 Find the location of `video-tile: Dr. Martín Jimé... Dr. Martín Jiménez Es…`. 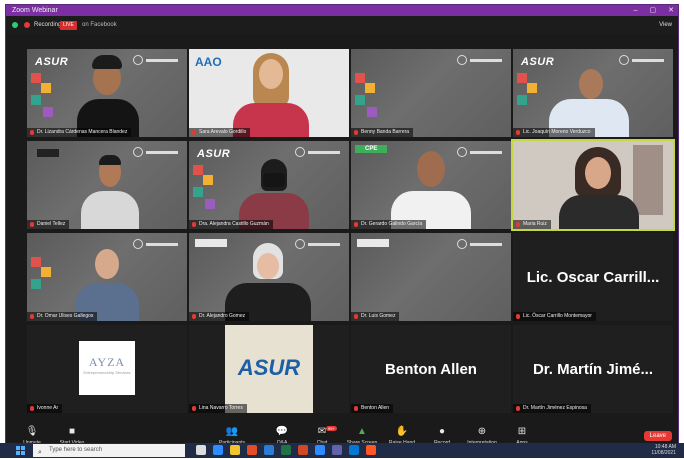

video-tile: Dr. Martín Jimé... Dr. Martín Jiménez Es… is located at coordinates (593, 369).